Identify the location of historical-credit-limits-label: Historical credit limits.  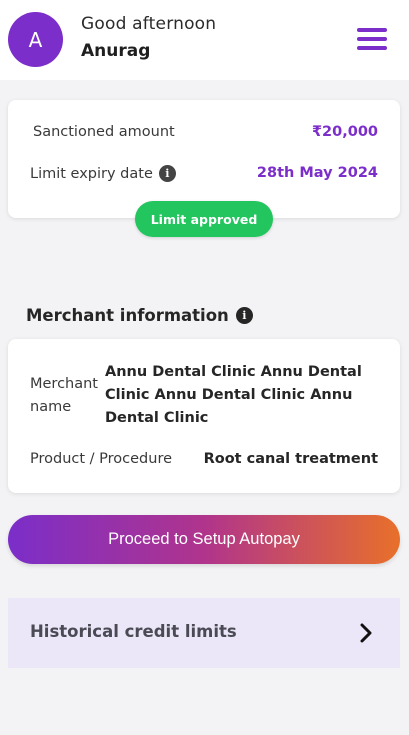
(133, 631).